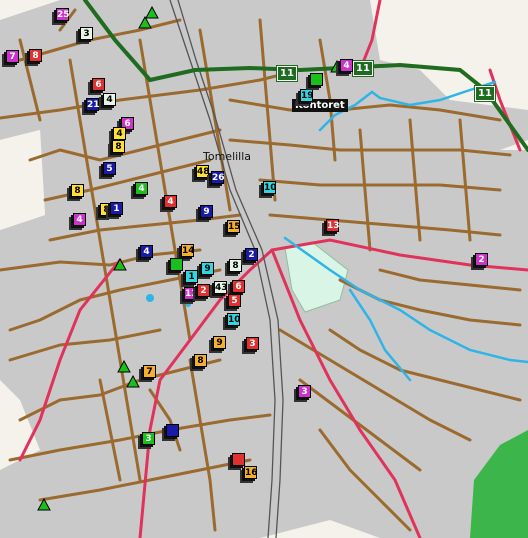 This screenshot has height=538, width=528. Describe the element at coordinates (218, 177) in the screenshot. I see `poi-marker: 26` at that location.